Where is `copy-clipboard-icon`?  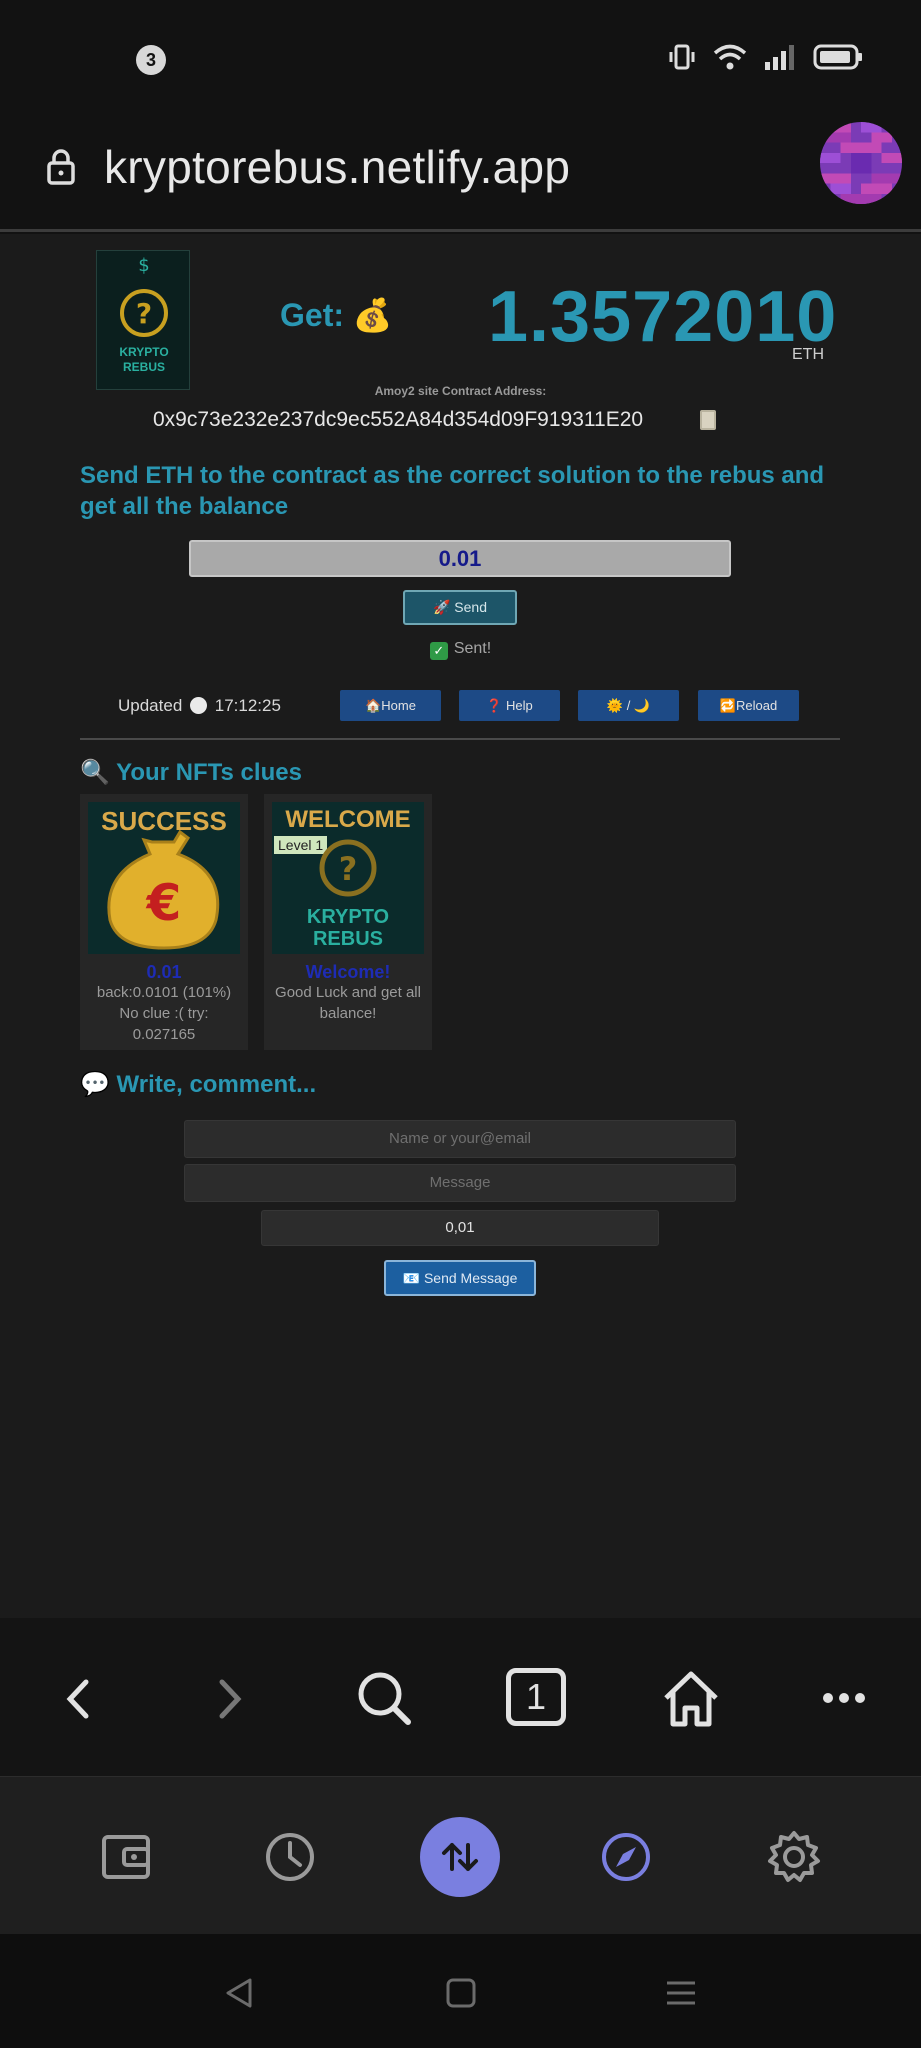 copy-clipboard-icon is located at coordinates (708, 420).